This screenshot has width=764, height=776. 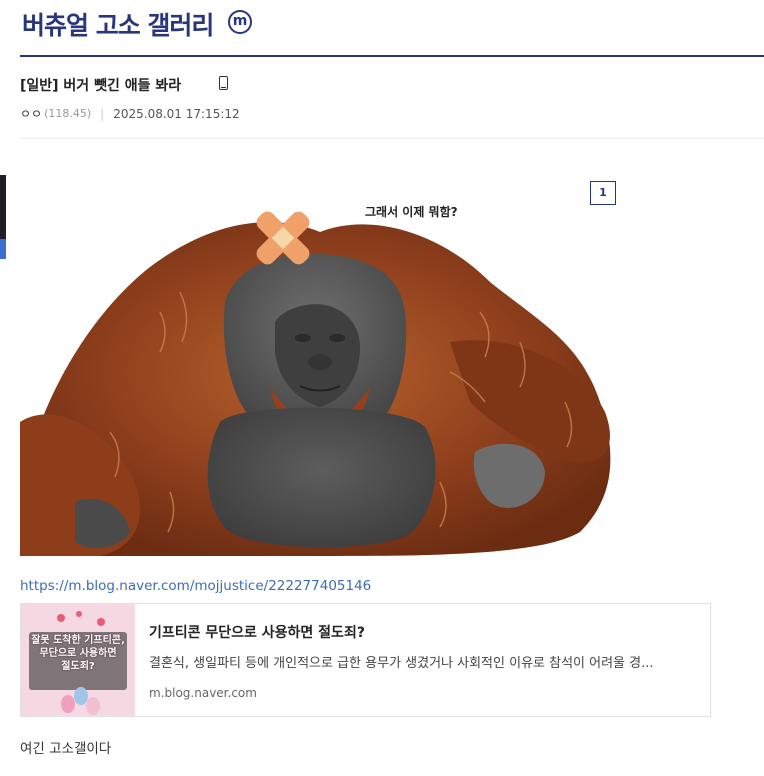 What do you see at coordinates (66, 749) in the screenshot?
I see `post-body-text: 여긴 고소갤이다` at bounding box center [66, 749].